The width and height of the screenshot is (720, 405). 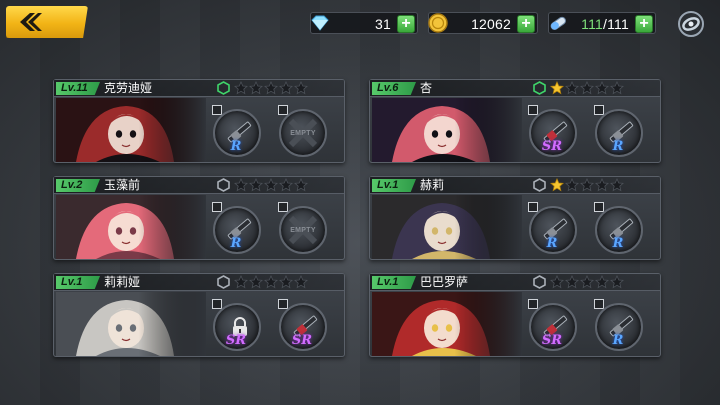 I want to click on back-button, so click(x=47, y=22).